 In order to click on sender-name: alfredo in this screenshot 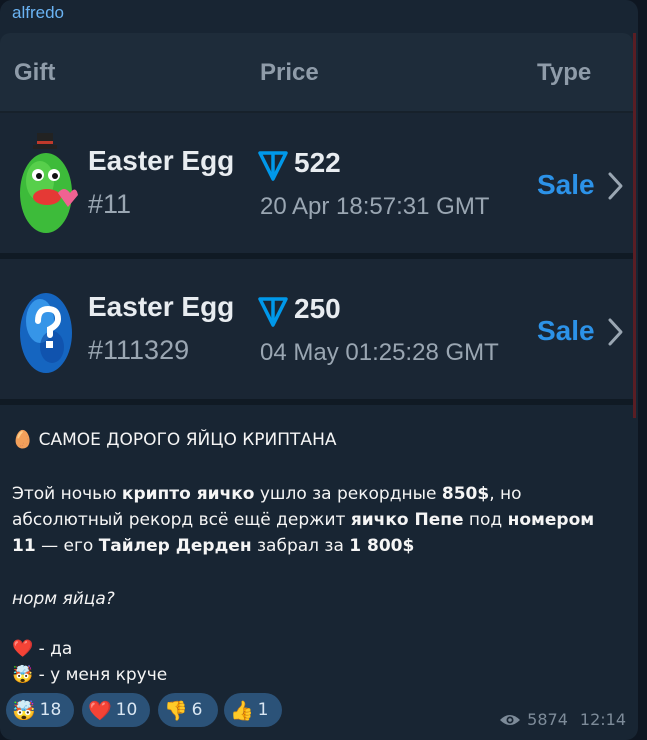, I will do `click(38, 13)`.